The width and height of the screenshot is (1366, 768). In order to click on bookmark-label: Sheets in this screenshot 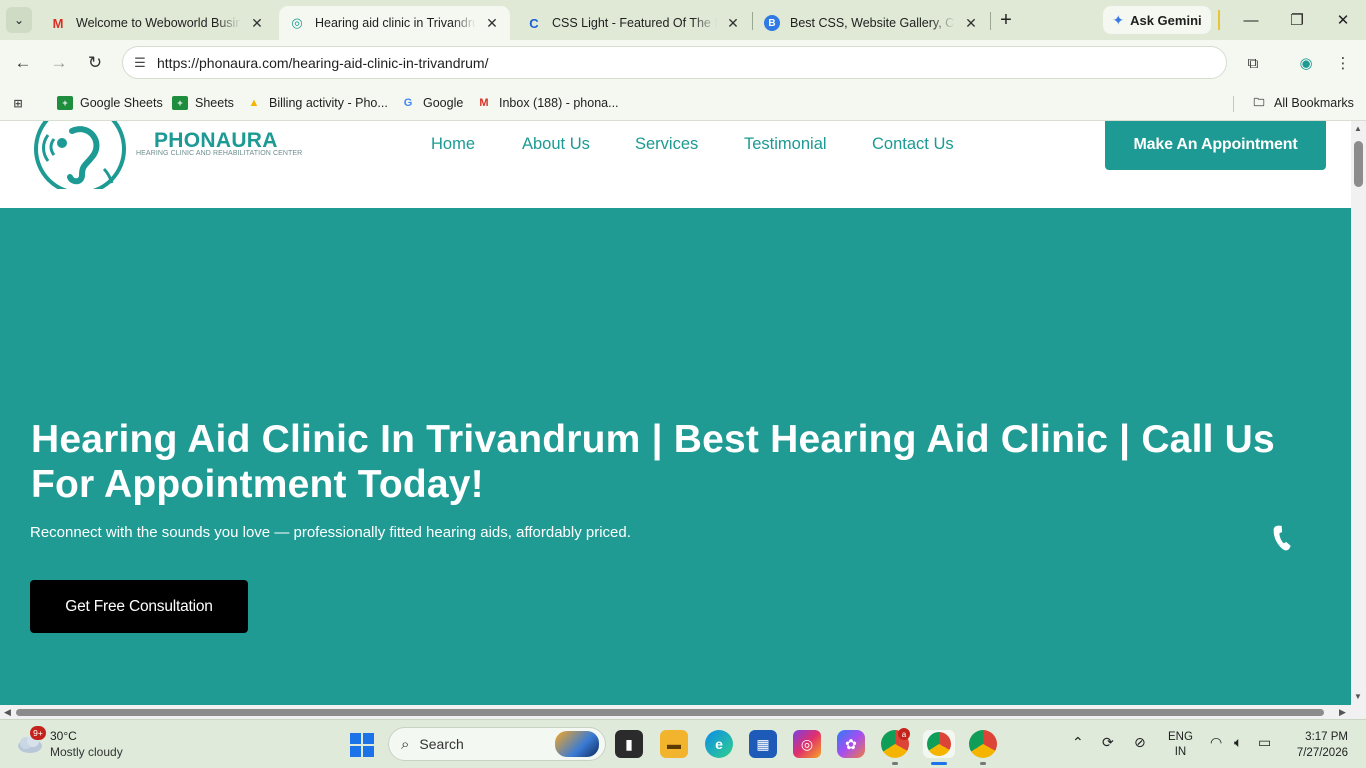, I will do `click(214, 103)`.